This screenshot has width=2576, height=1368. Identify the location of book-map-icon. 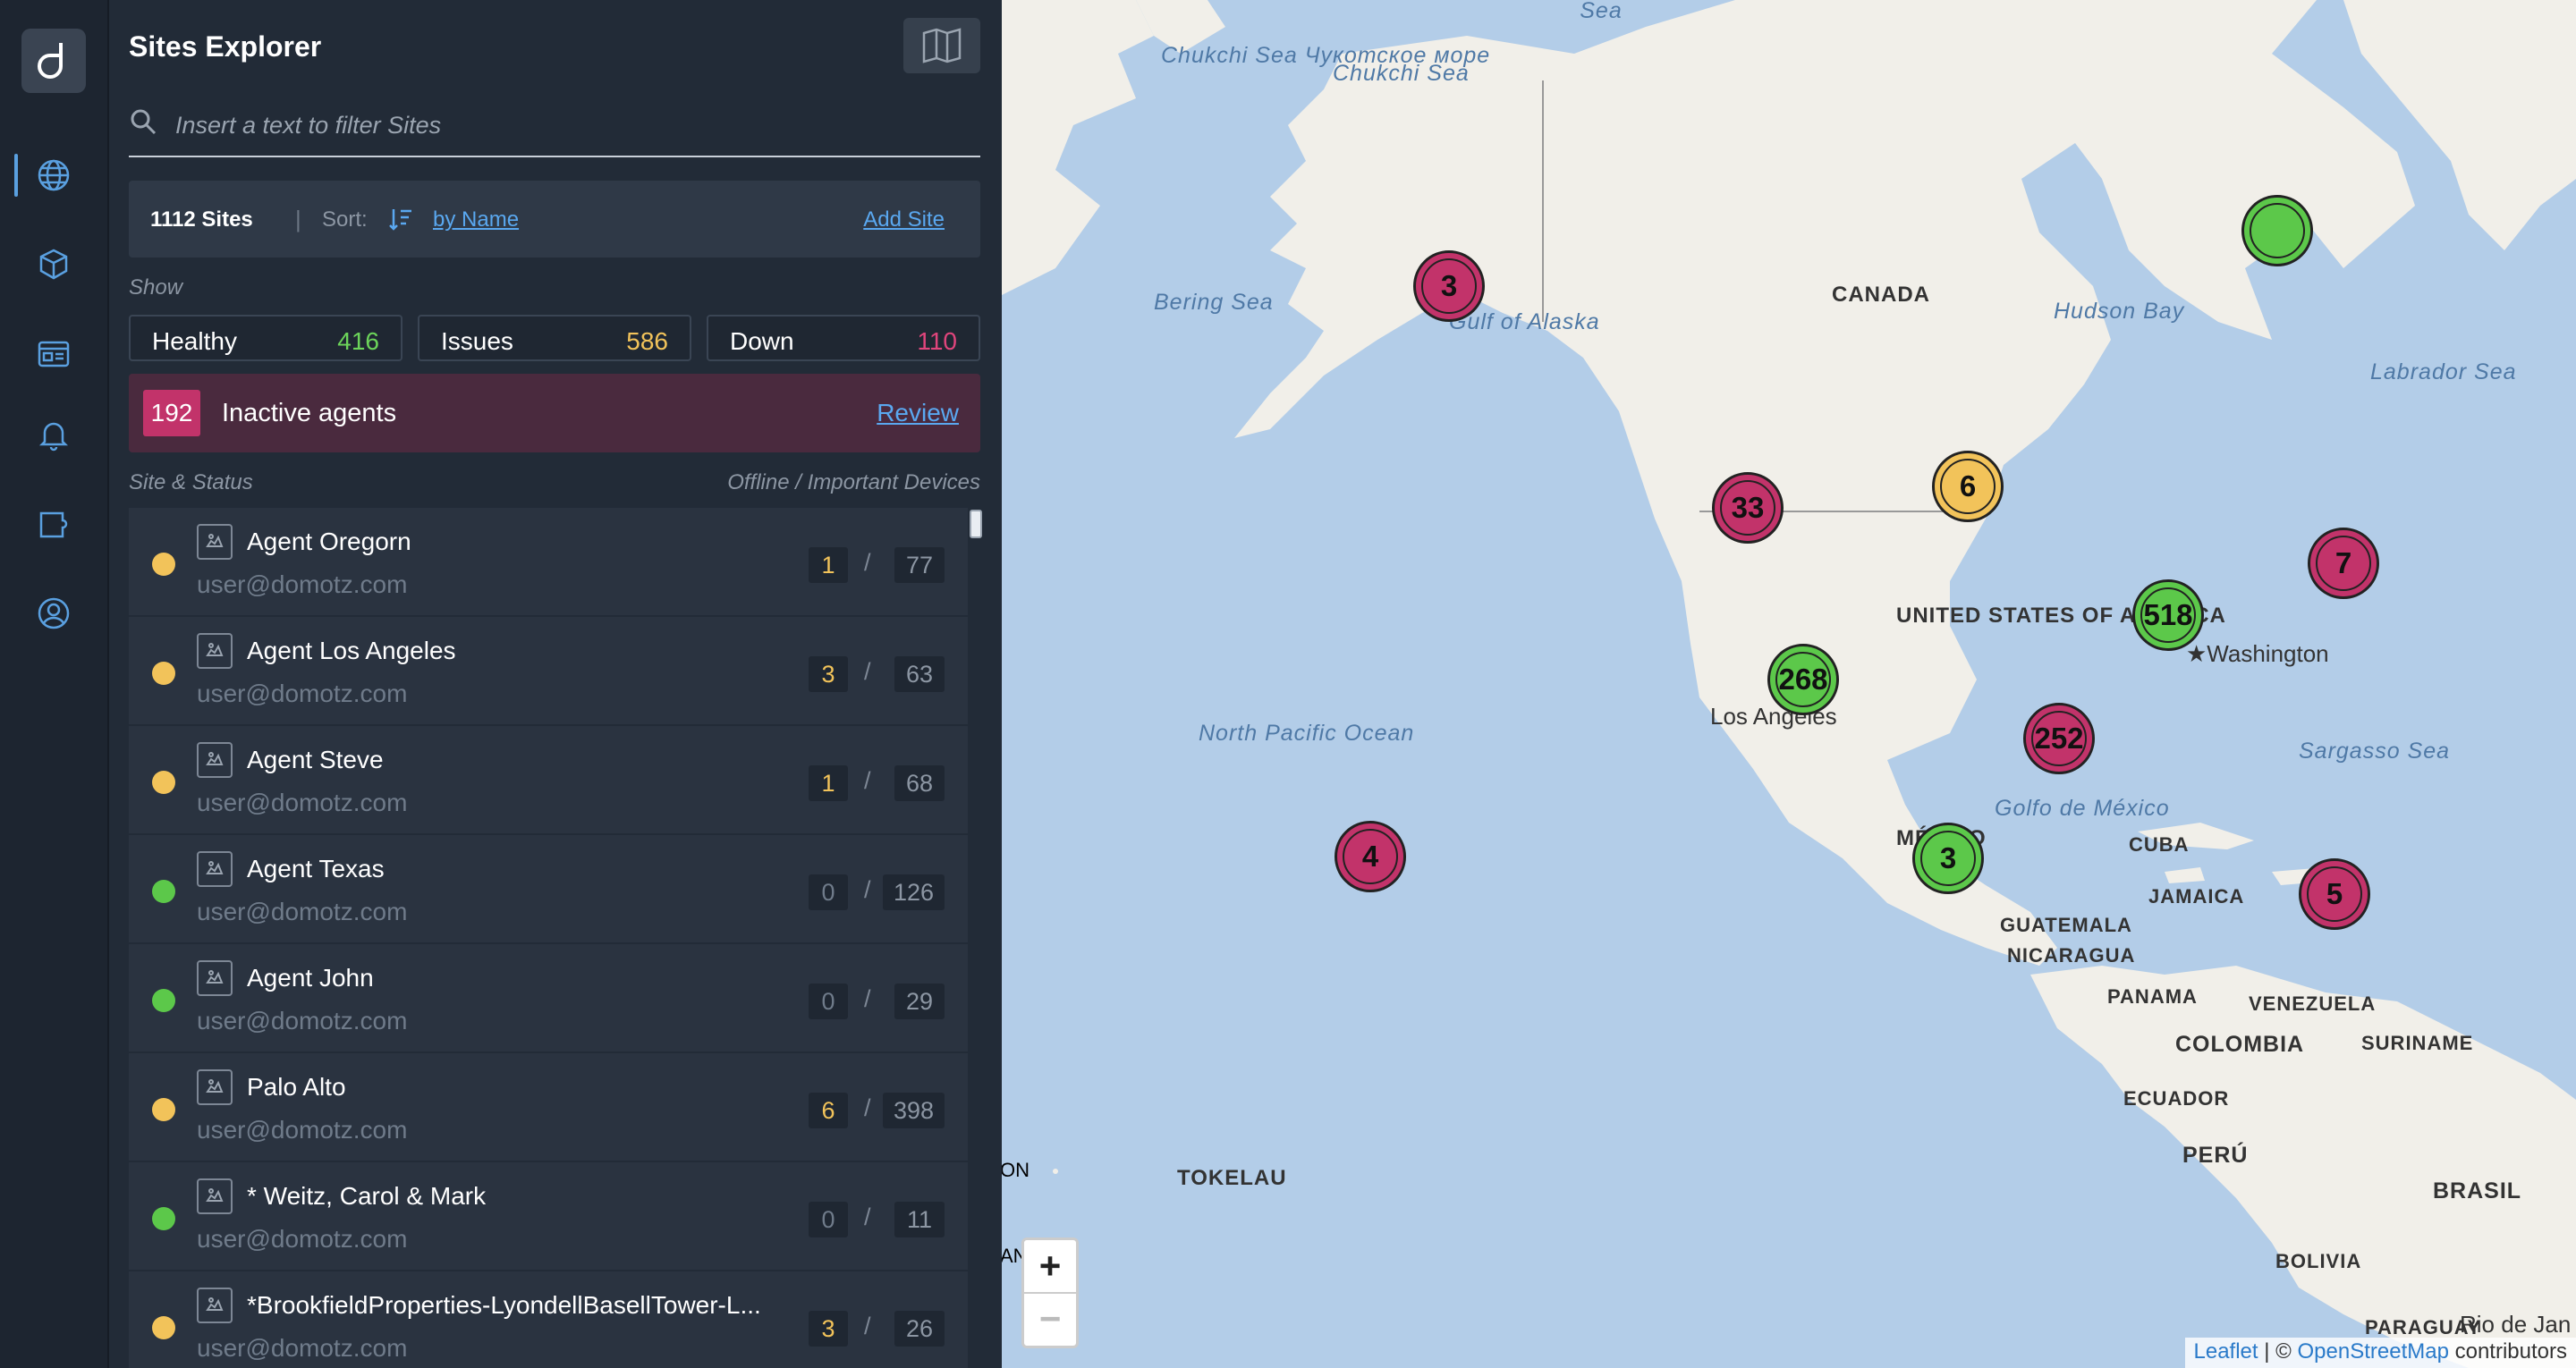
(942, 45).